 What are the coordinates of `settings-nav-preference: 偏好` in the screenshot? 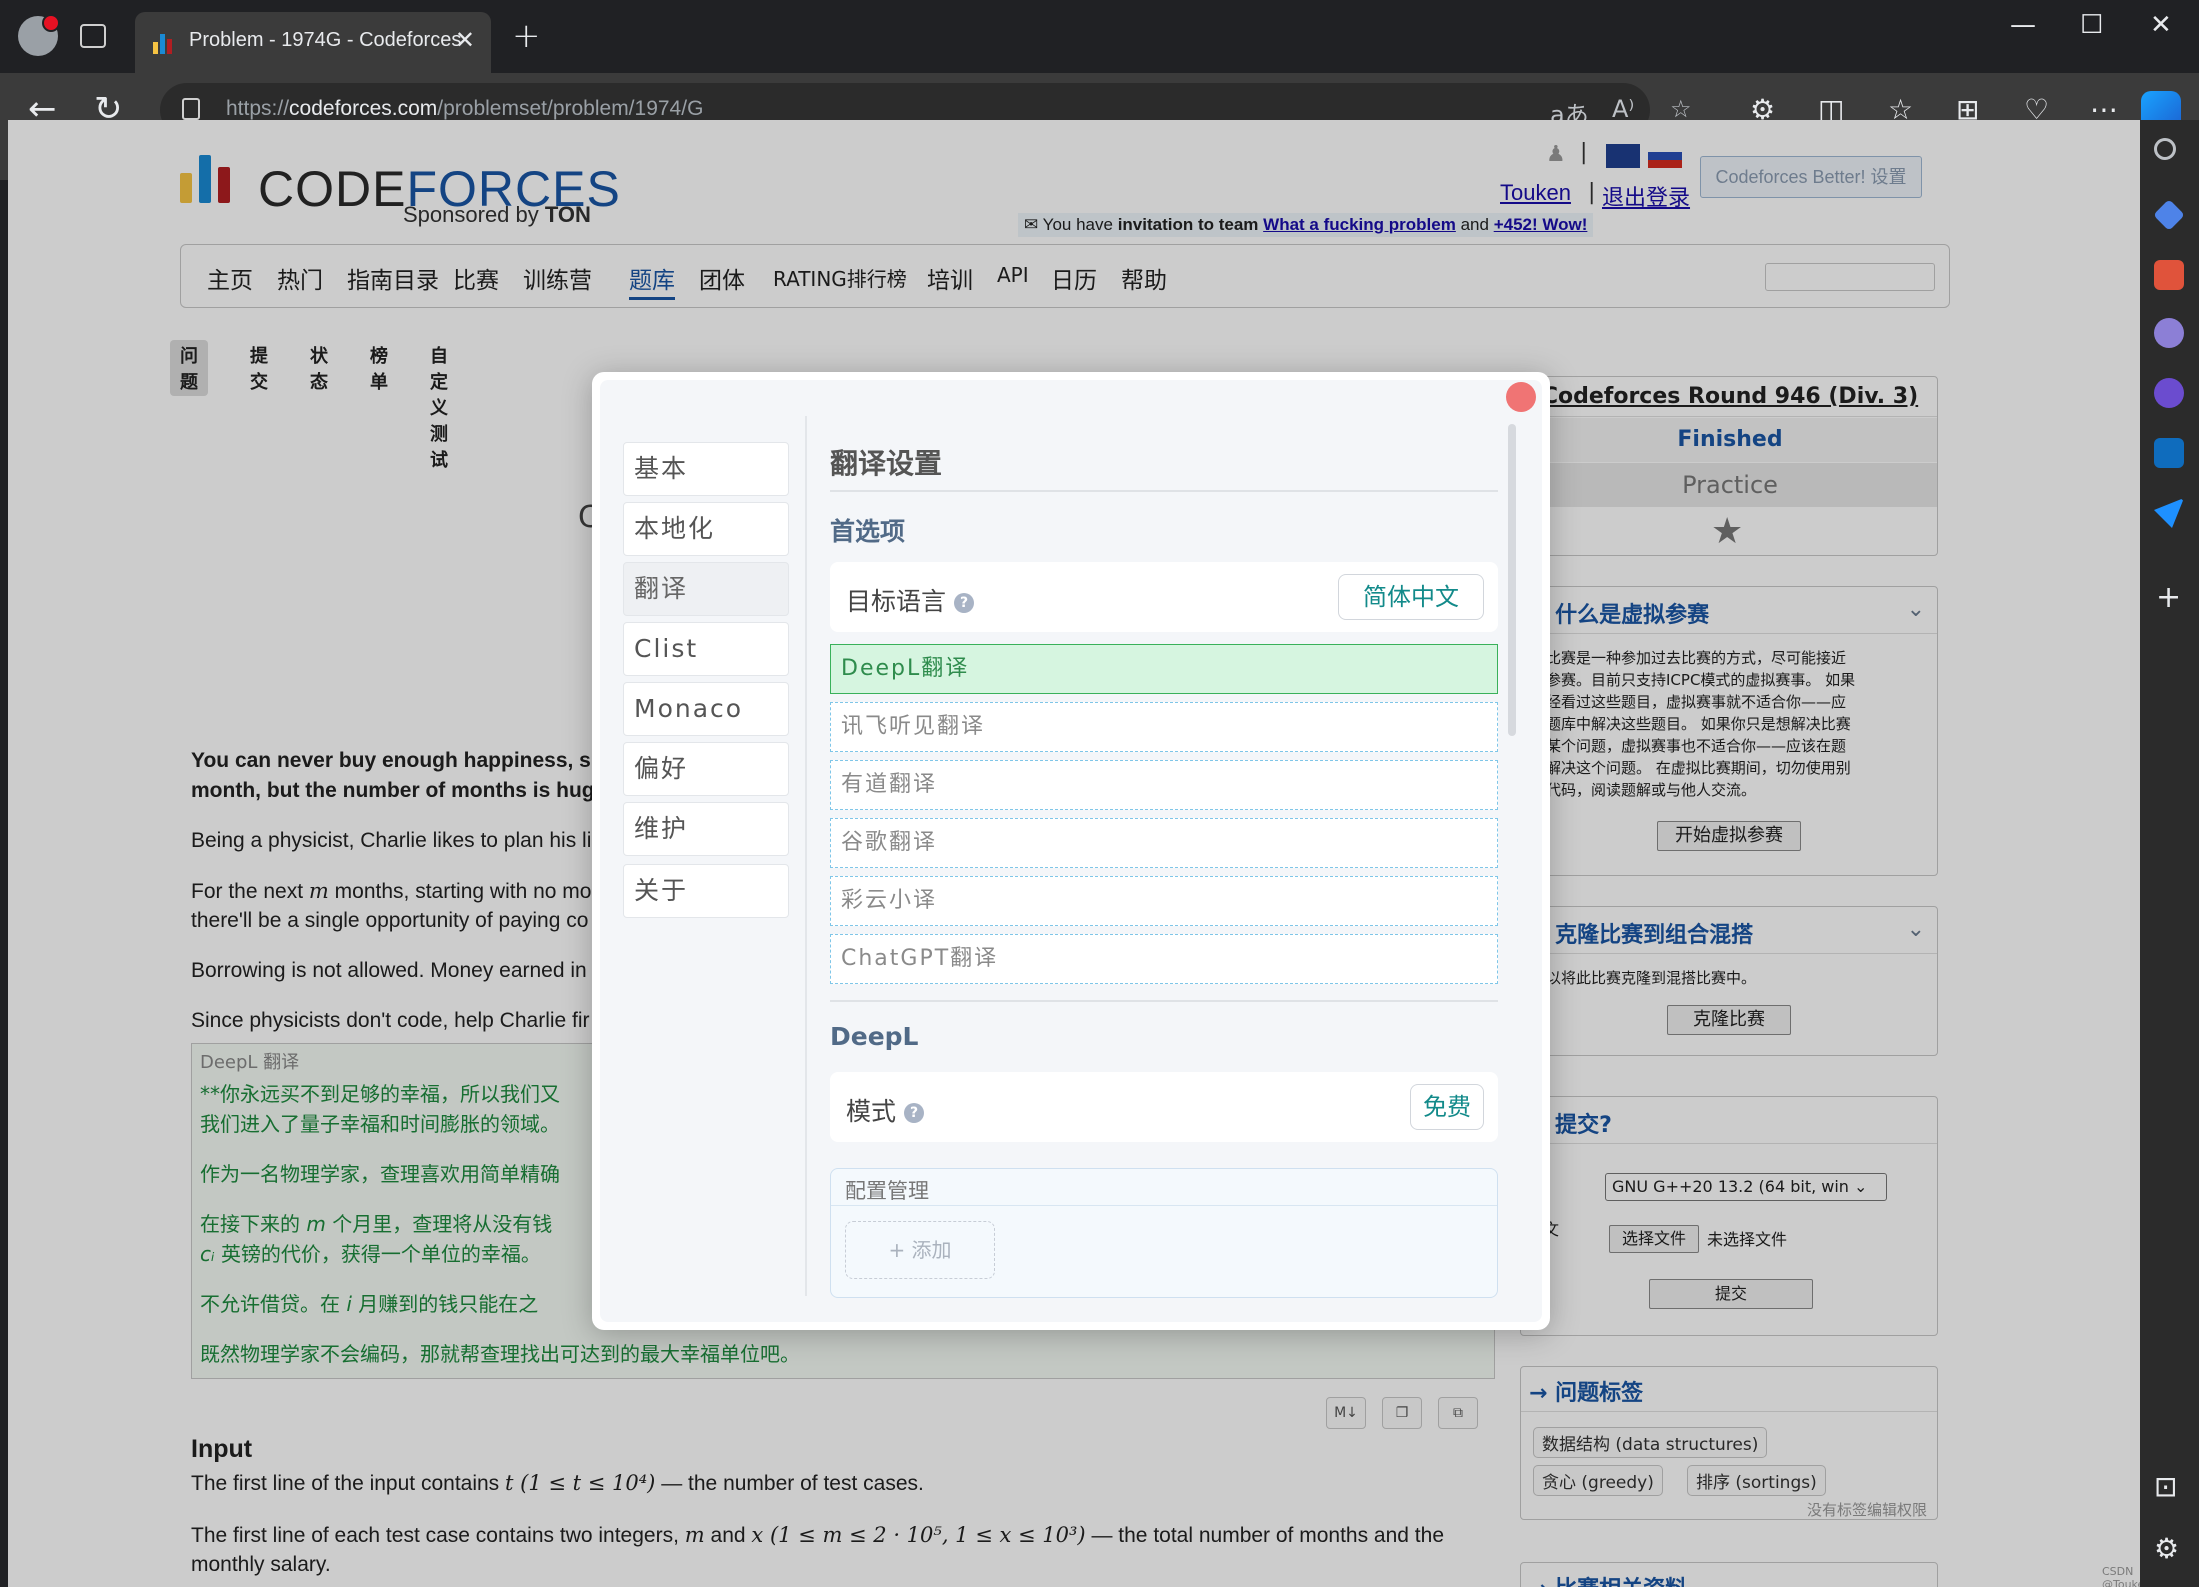 It's located at (706, 769).